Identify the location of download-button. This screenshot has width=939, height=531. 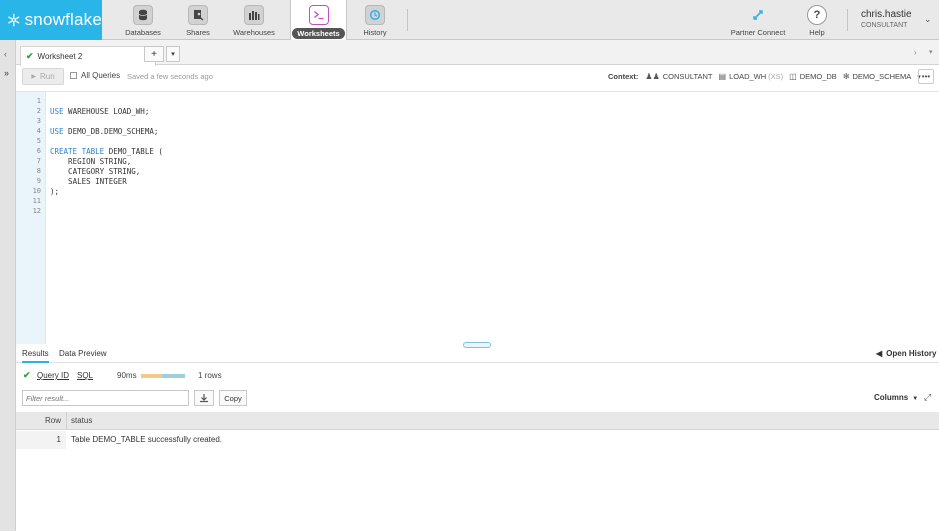
(204, 398).